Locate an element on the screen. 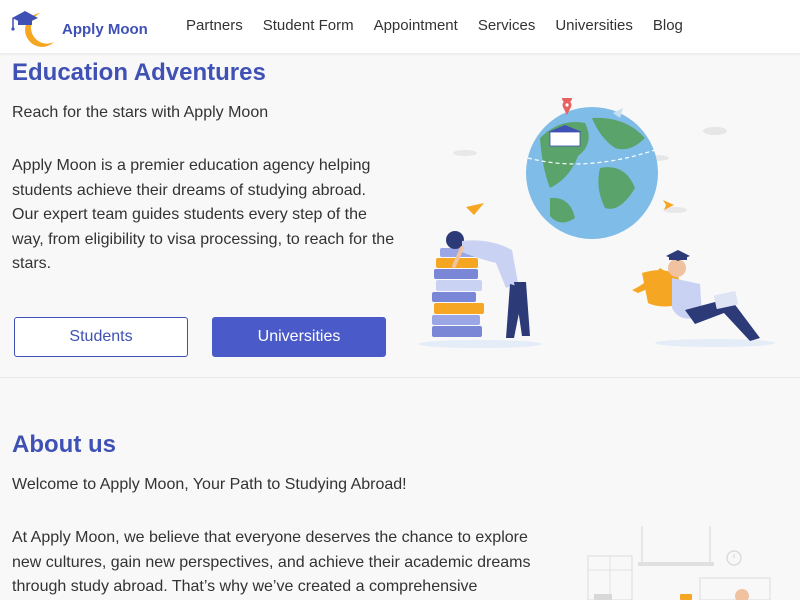 The image size is (800, 600). office-illustration is located at coordinates (679, 563).